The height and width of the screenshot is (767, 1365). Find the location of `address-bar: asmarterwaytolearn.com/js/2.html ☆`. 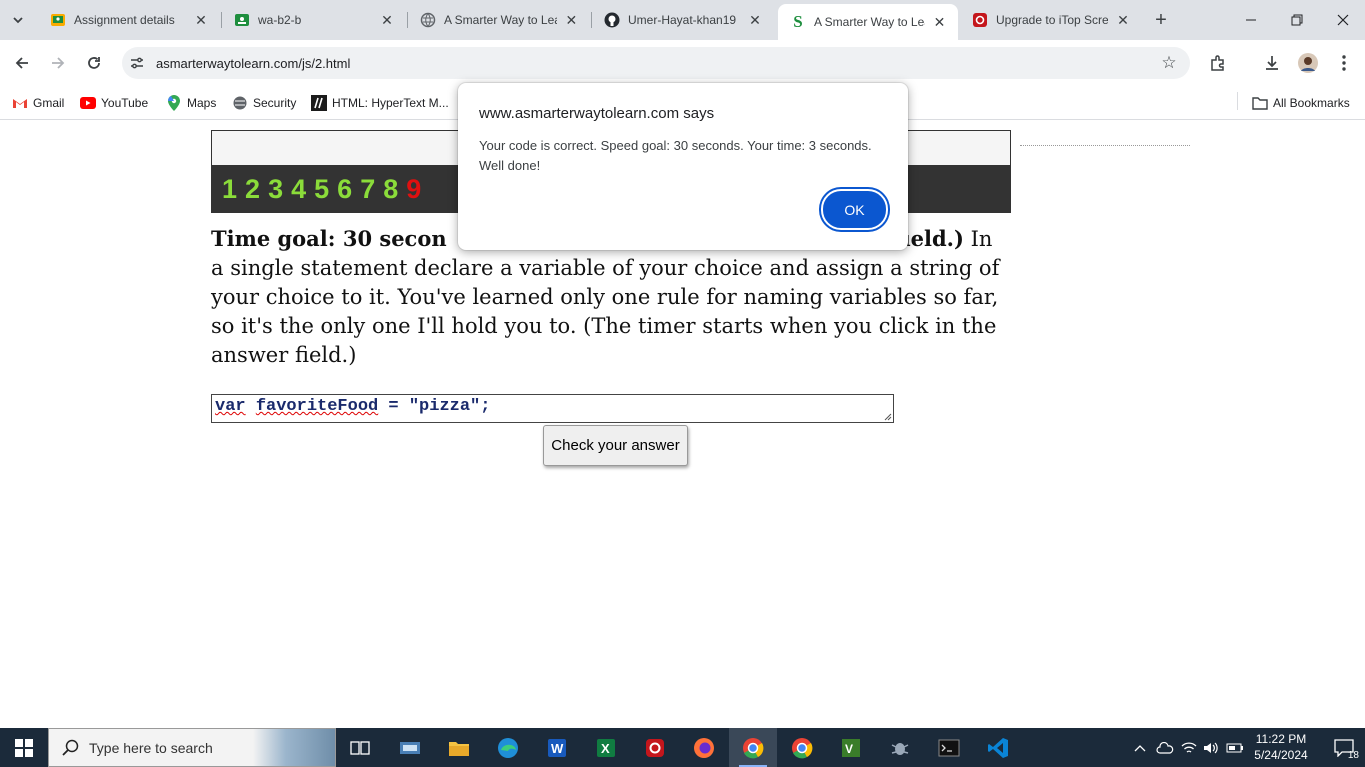

address-bar: asmarterwaytolearn.com/js/2.html ☆ is located at coordinates (656, 63).